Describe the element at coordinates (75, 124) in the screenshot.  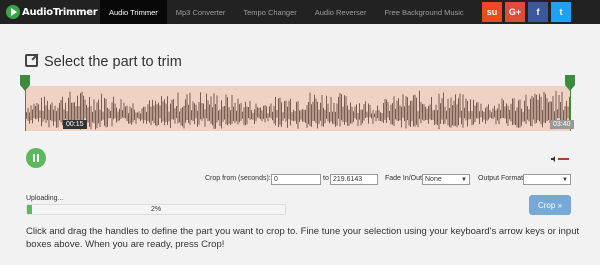
I see `start-time-badge: 00:15` at that location.